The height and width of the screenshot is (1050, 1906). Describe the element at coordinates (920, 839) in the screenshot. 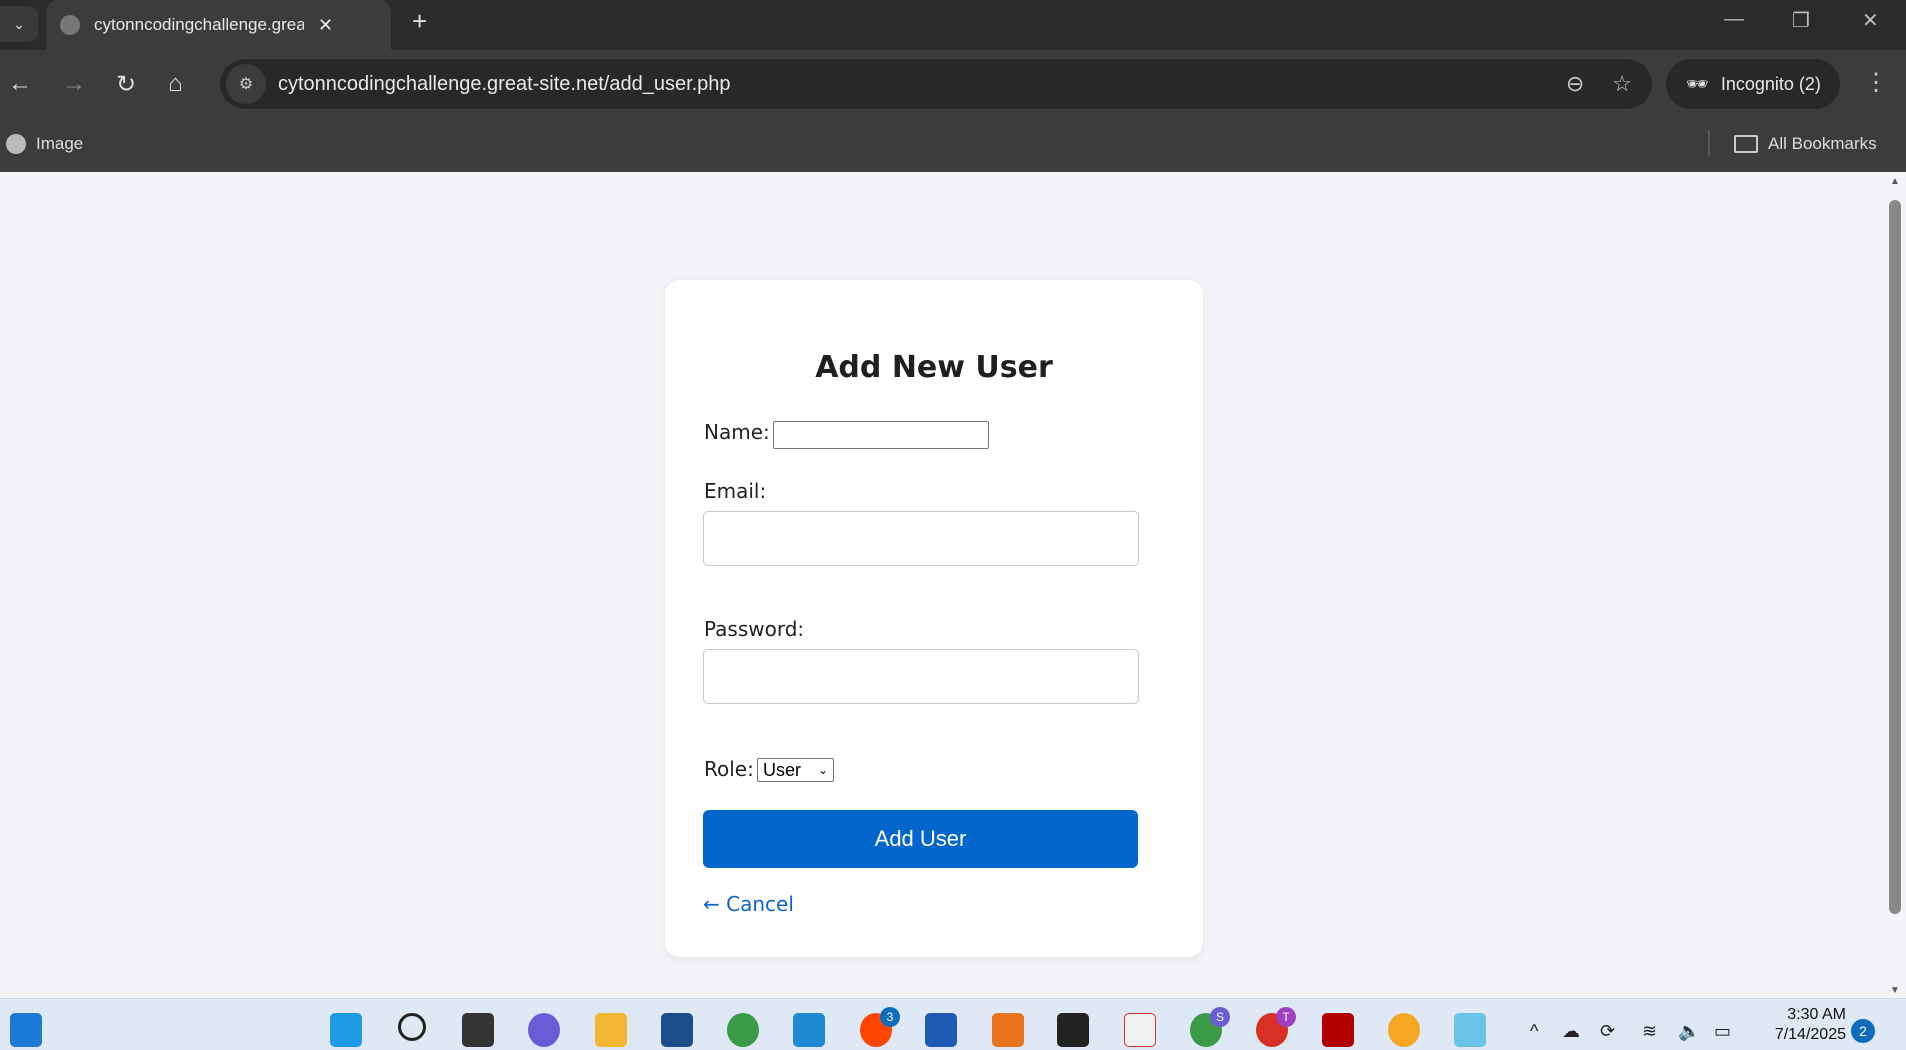

I see `add-user-button: Add User` at that location.